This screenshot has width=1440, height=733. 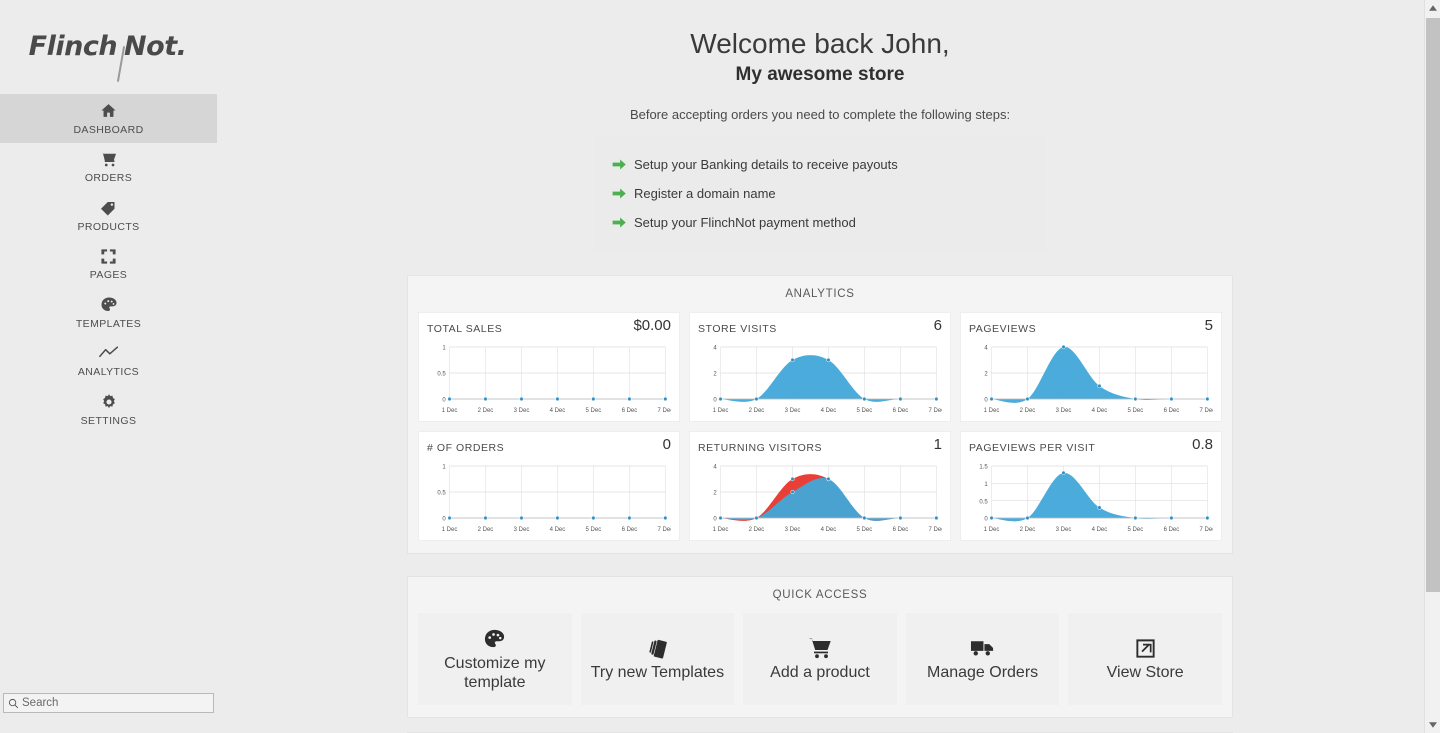 I want to click on sidebar-item-analytics: ANALYTICS, so click(x=108, y=361).